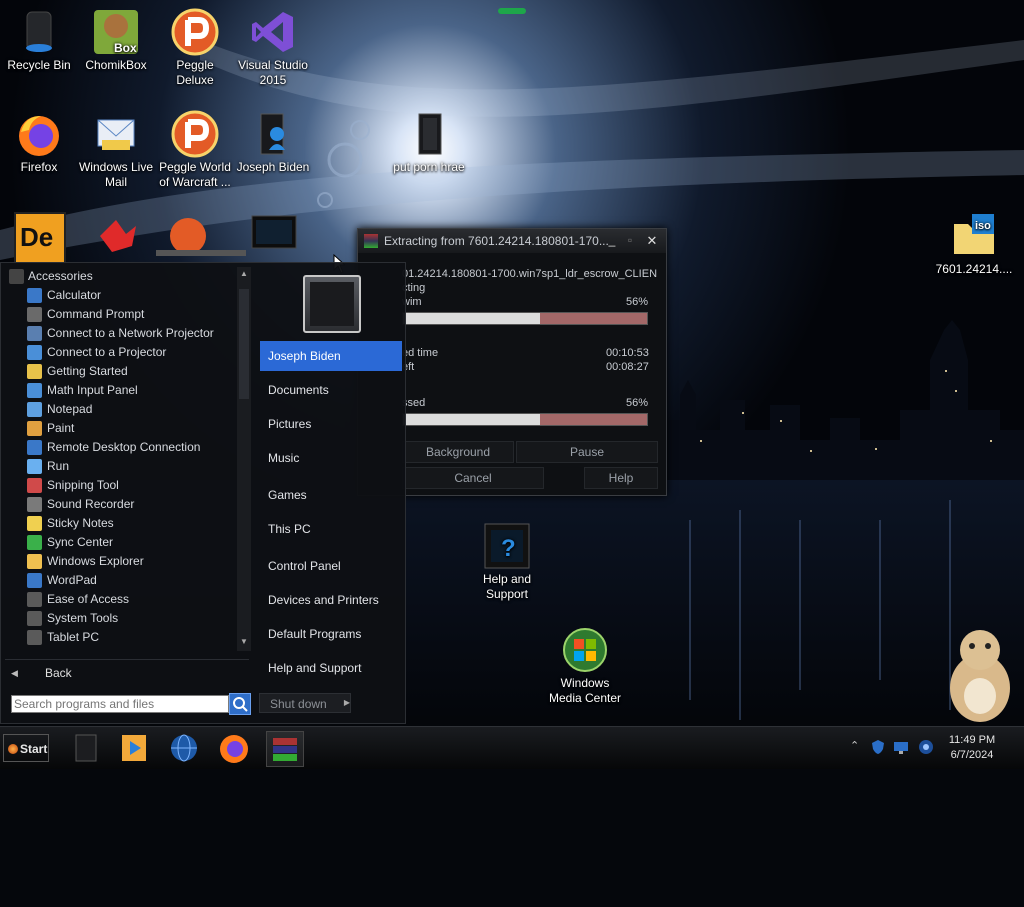 Image resolution: width=1024 pixels, height=907 pixels. I want to click on back-button: ◀ Back, so click(127, 672).